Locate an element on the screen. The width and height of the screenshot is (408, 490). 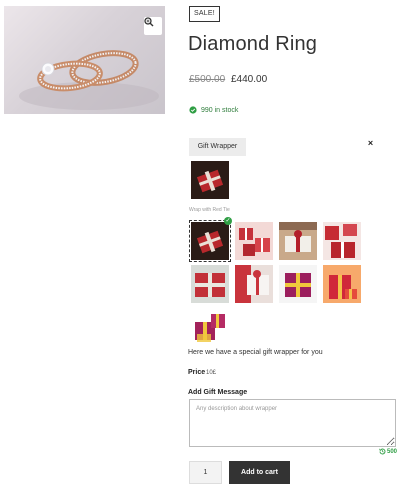
gift-wrapper-button: Gift Wrapper is located at coordinates (217, 147).